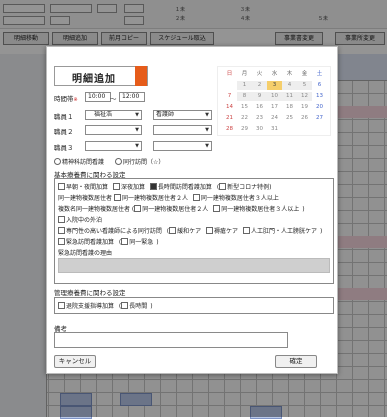  Describe the element at coordinates (289, 107) in the screenshot. I see `calendar-day: 18` at that location.